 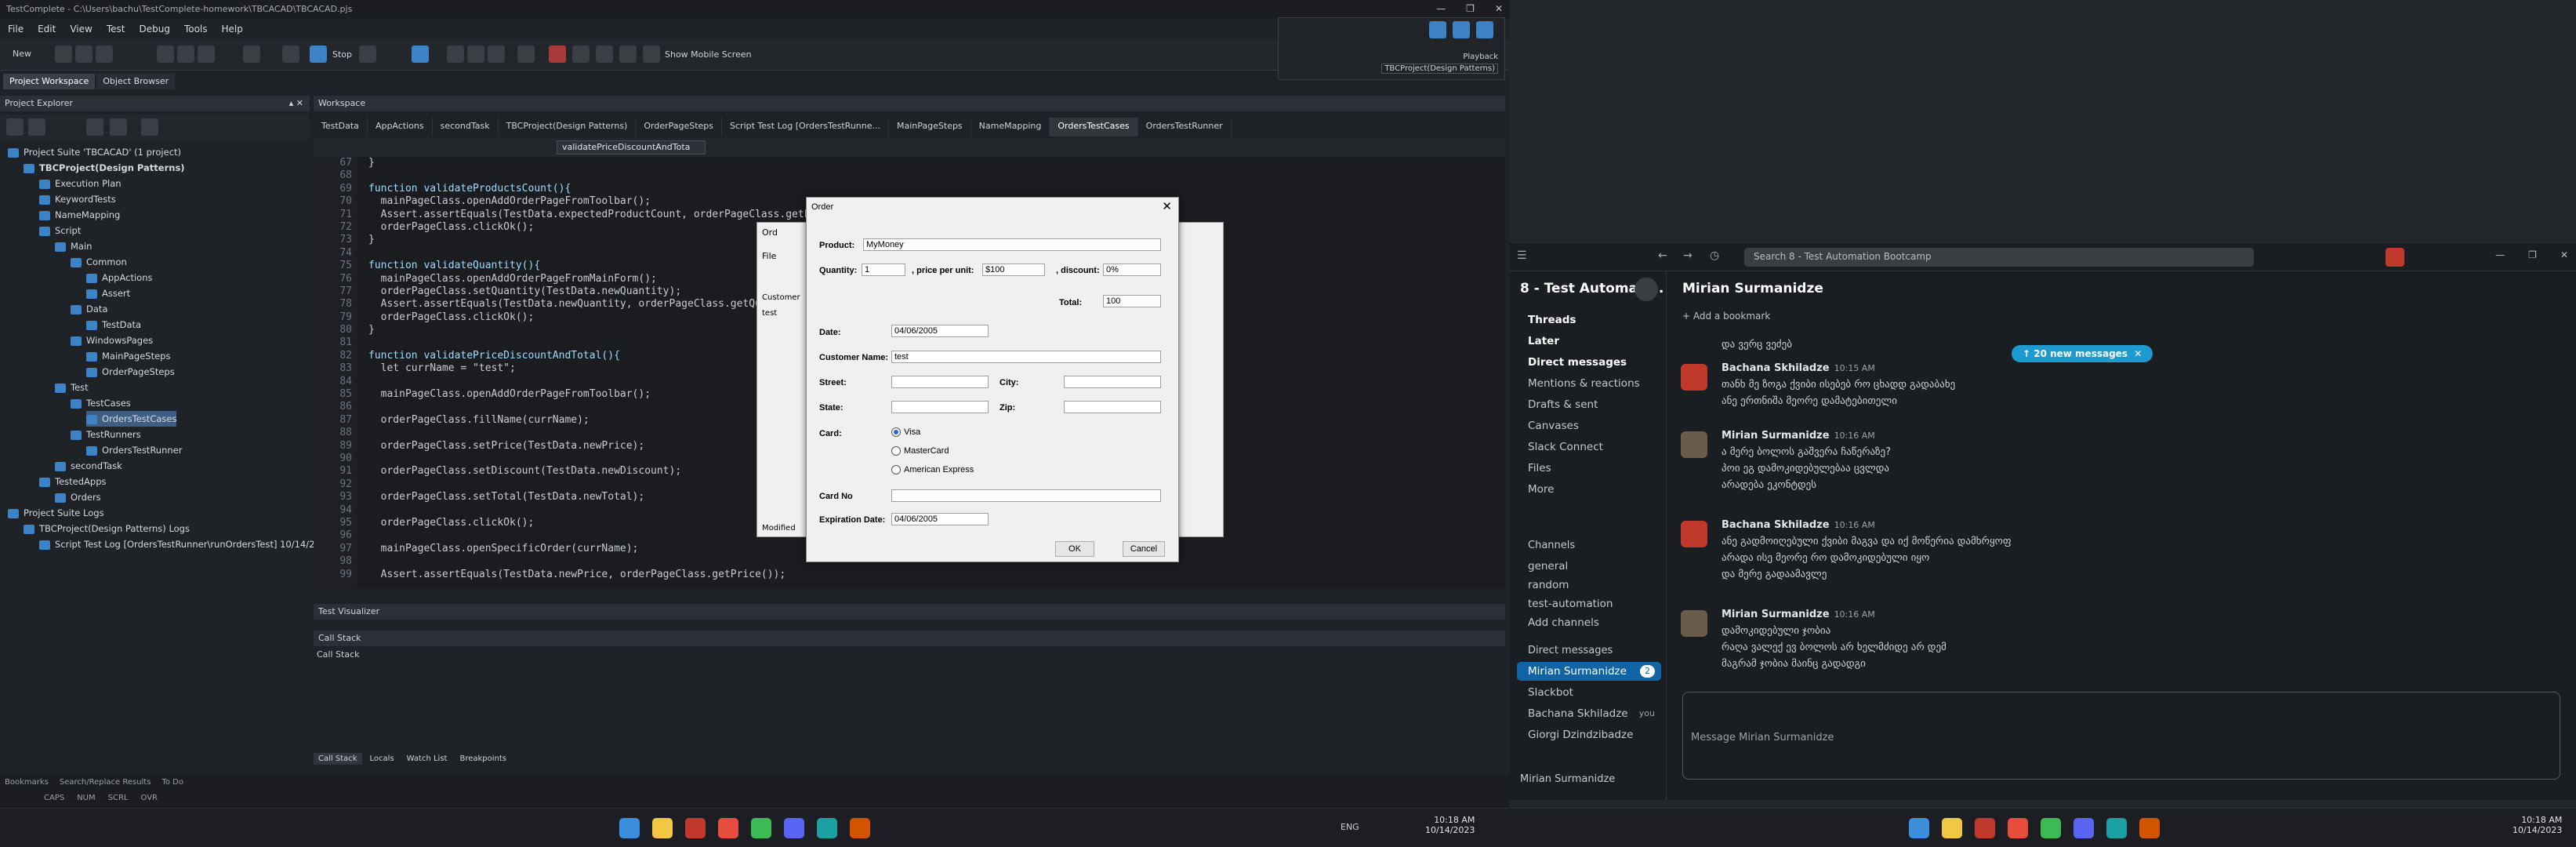 What do you see at coordinates (341, 127) in the screenshot?
I see `document-tab: TestData` at bounding box center [341, 127].